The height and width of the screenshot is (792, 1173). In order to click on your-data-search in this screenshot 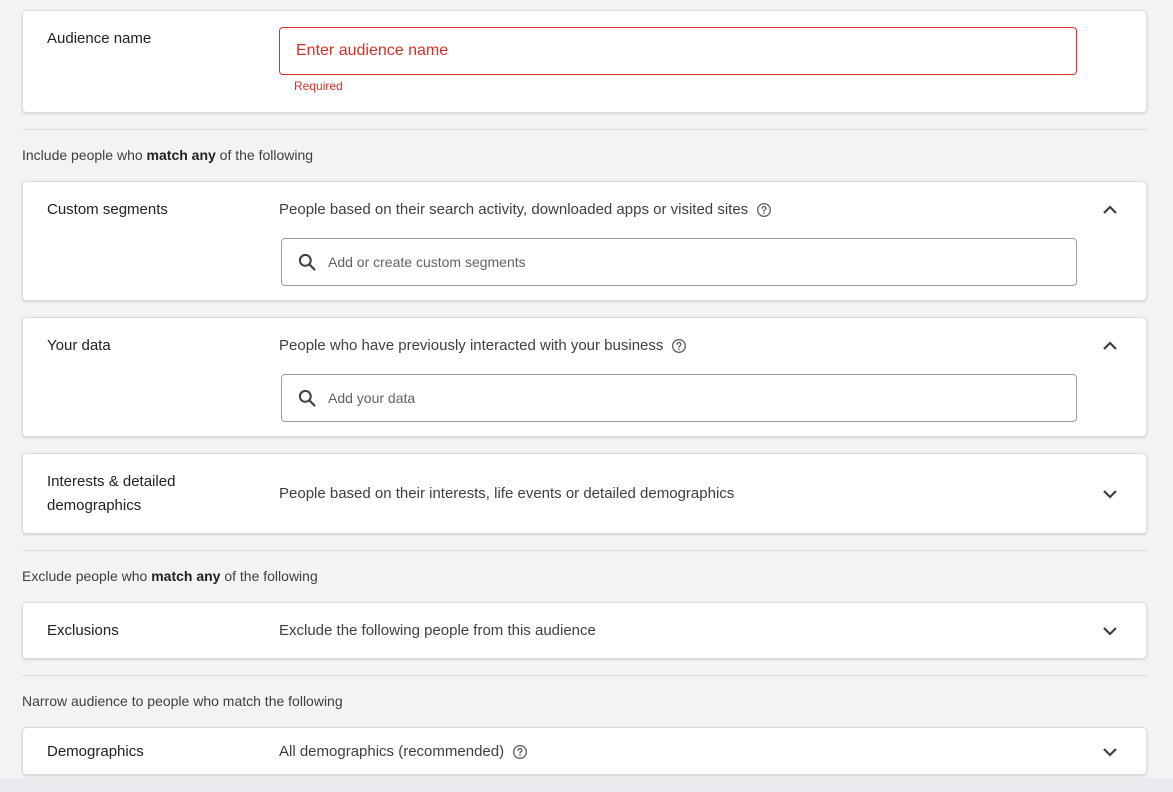, I will do `click(679, 398)`.